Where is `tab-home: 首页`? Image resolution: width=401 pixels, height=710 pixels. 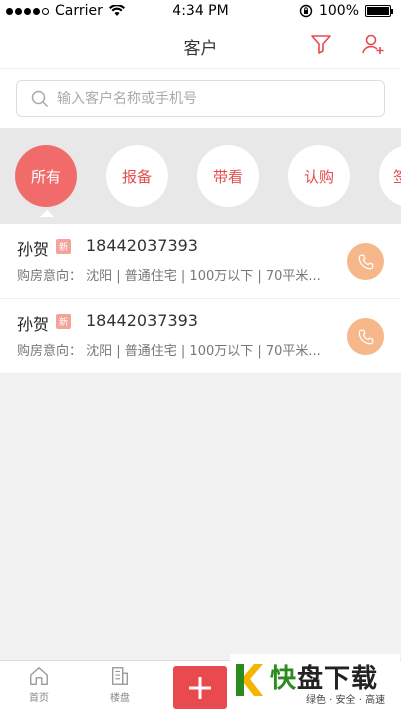
tab-home: 首页 is located at coordinates (39, 684).